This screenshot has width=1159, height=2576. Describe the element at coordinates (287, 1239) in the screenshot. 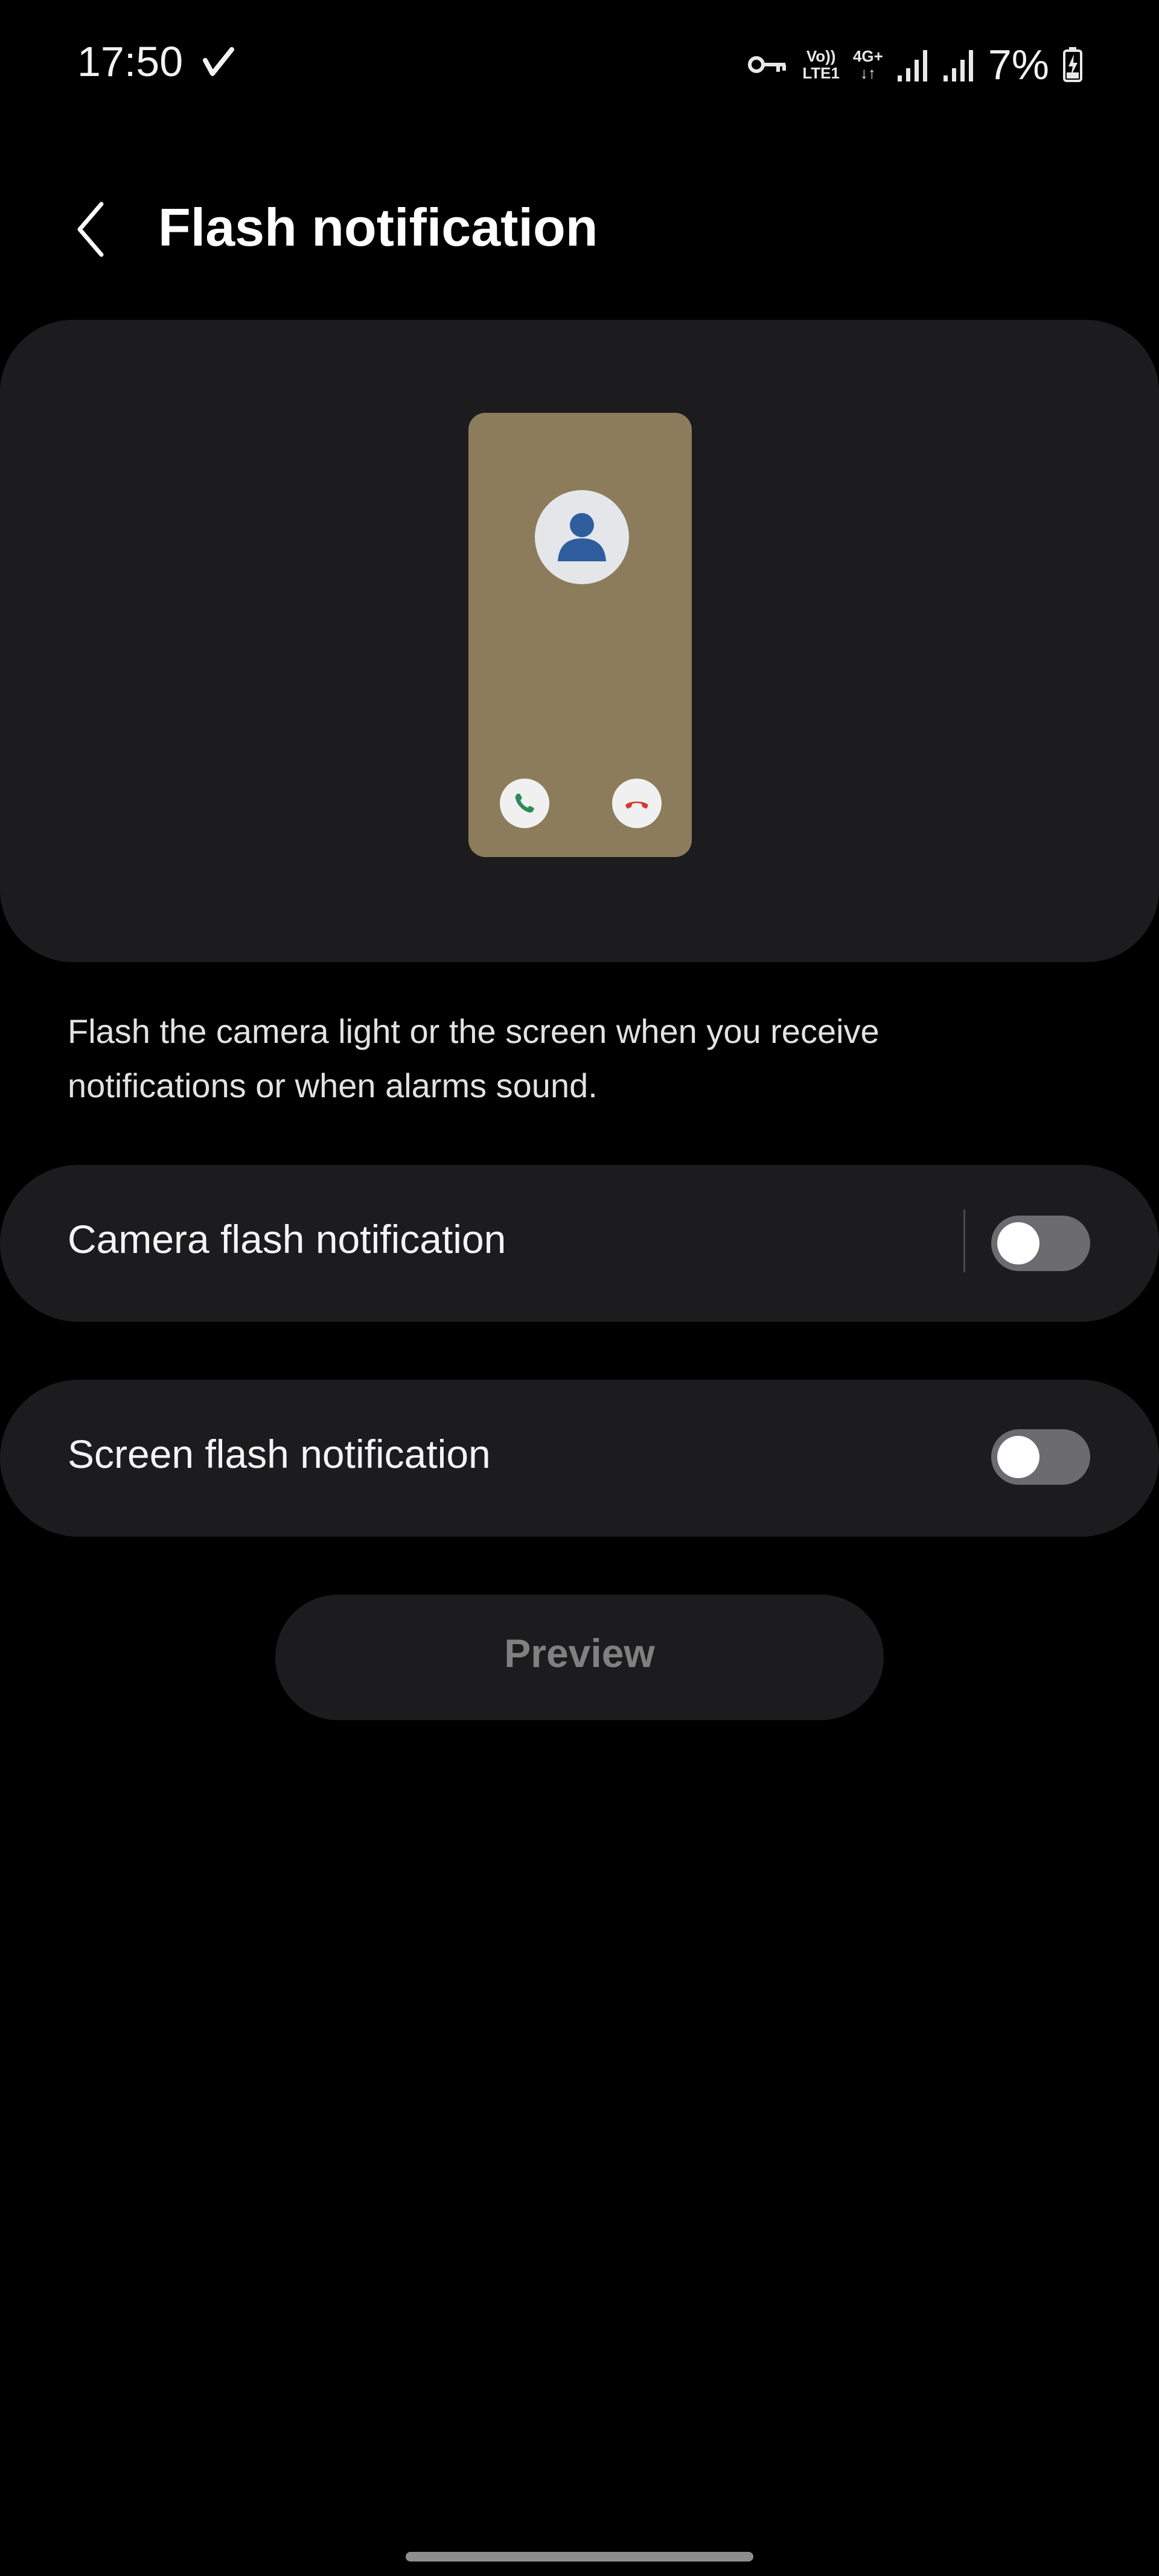

I see `camera-flash-label: Camera flash notification` at that location.